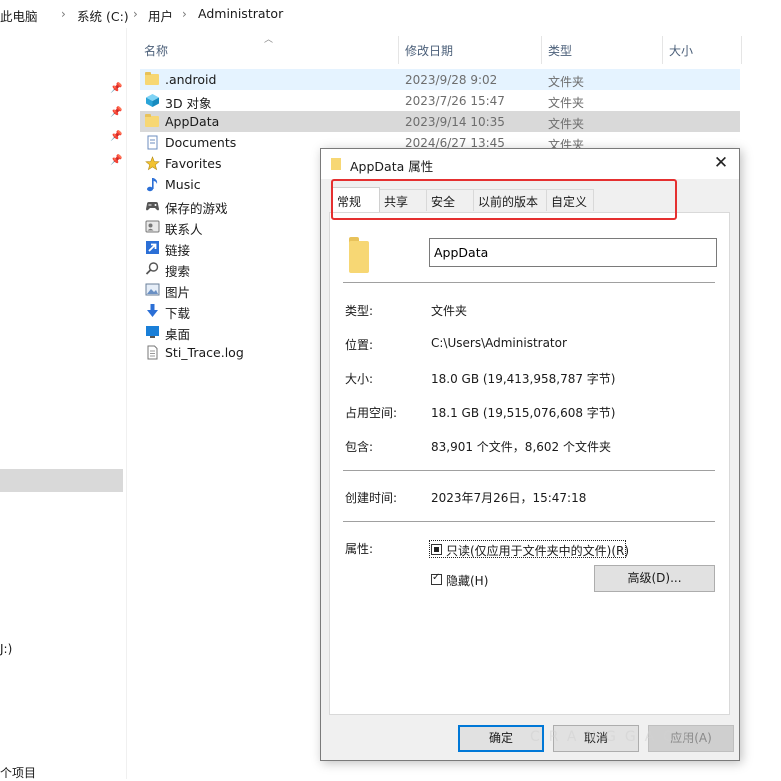 The image size is (781, 781). Describe the element at coordinates (152, 310) in the screenshot. I see `download-icon` at that location.